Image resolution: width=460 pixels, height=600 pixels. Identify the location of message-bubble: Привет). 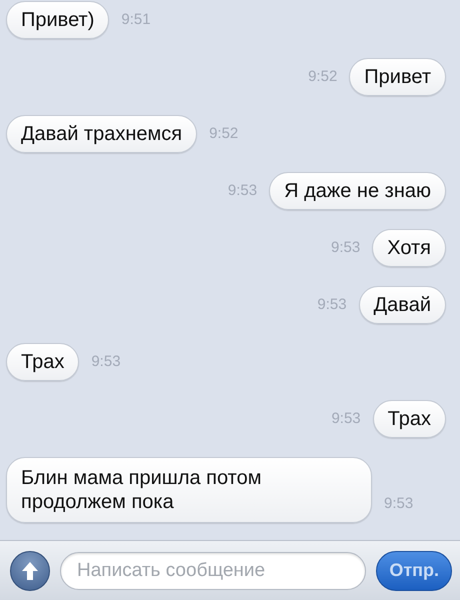
(58, 20).